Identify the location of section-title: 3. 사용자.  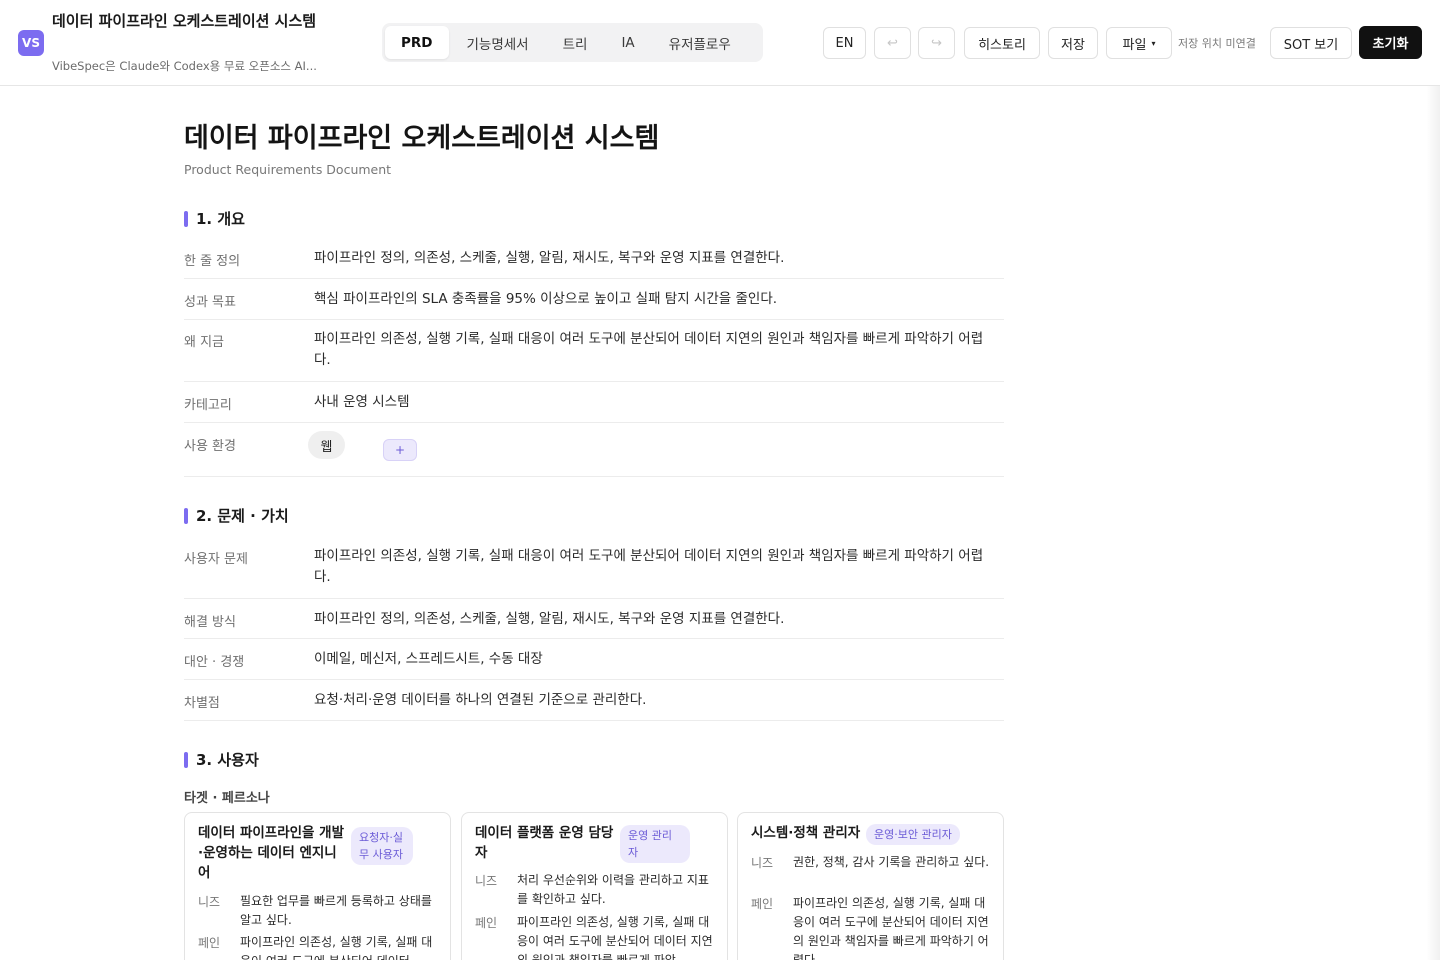
(227, 760).